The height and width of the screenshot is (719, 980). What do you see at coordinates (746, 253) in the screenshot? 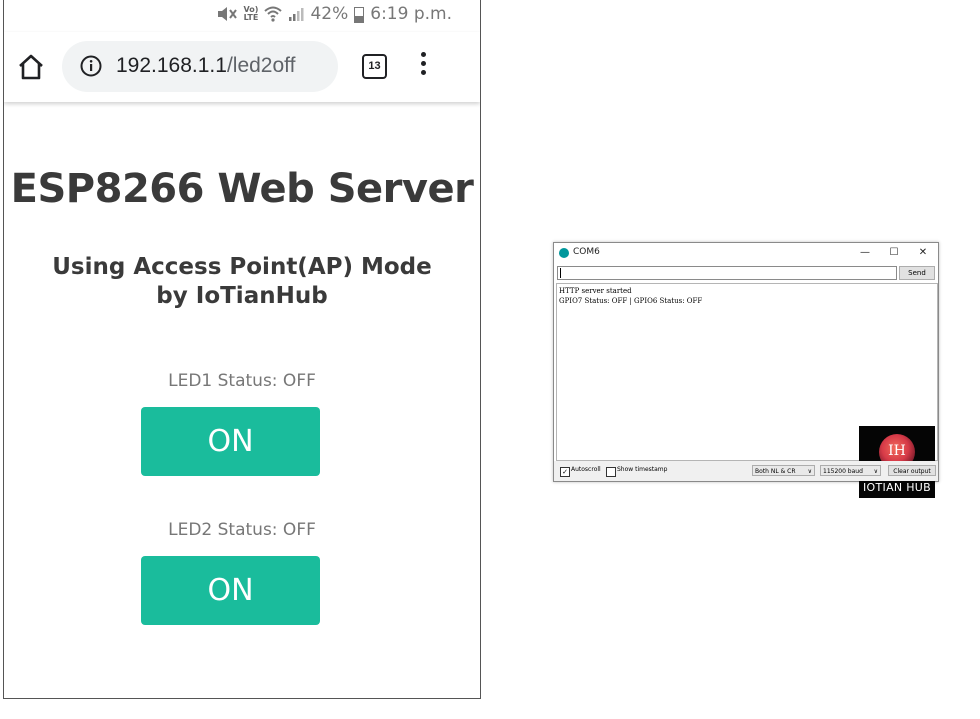
I see `title-bar: COM6 — ☐ ✕` at bounding box center [746, 253].